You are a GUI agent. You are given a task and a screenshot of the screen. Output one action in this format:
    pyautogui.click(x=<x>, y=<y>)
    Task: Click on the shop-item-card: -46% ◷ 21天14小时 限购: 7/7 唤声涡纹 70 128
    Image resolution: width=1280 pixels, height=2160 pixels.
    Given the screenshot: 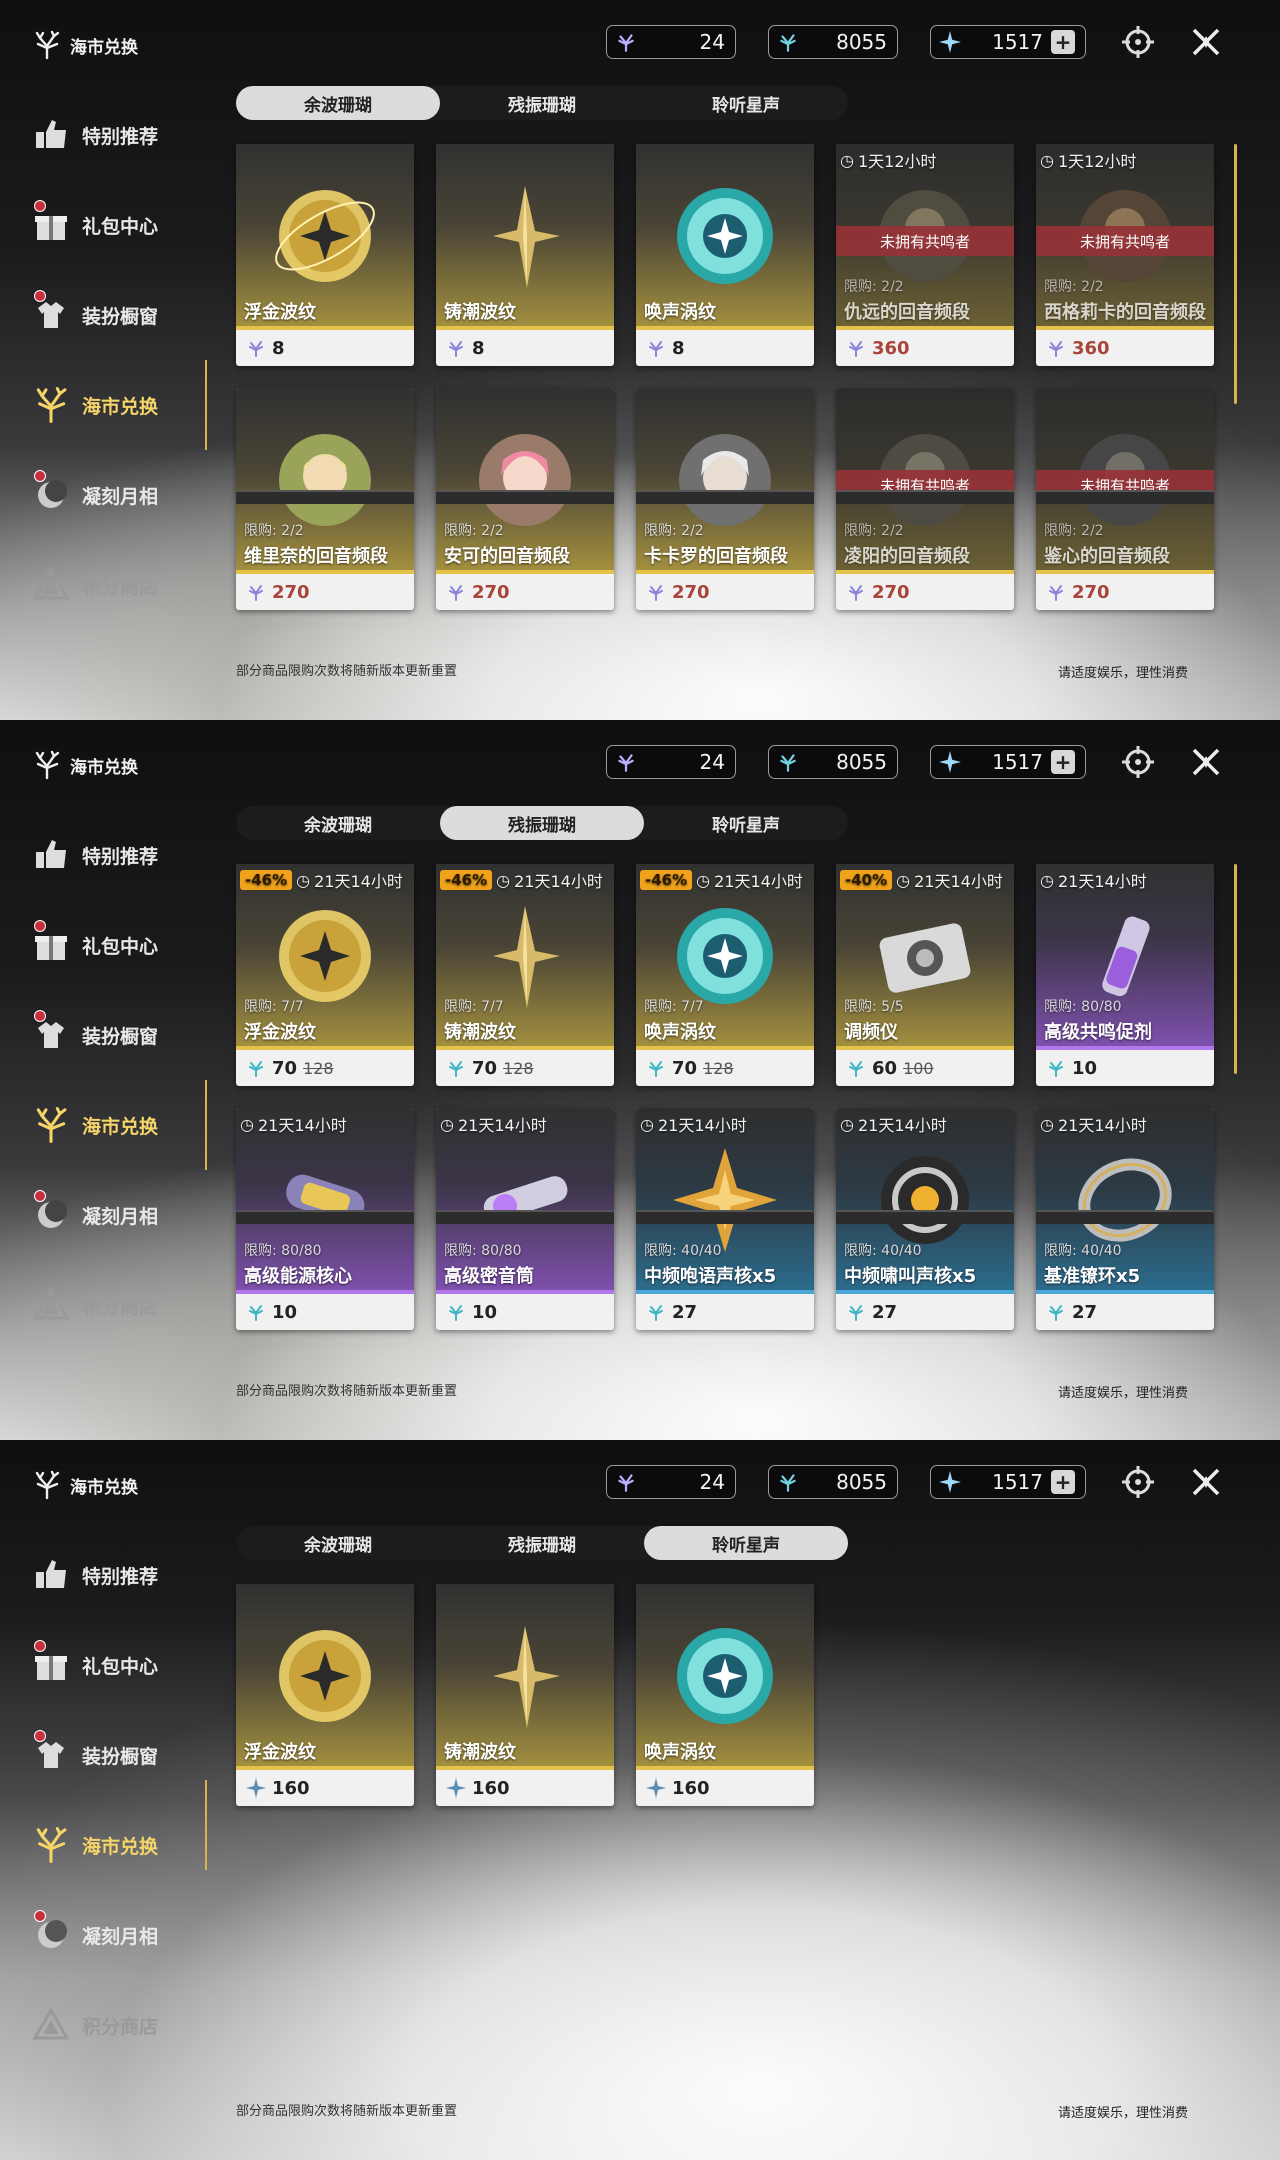 What is the action you would take?
    pyautogui.click(x=725, y=975)
    